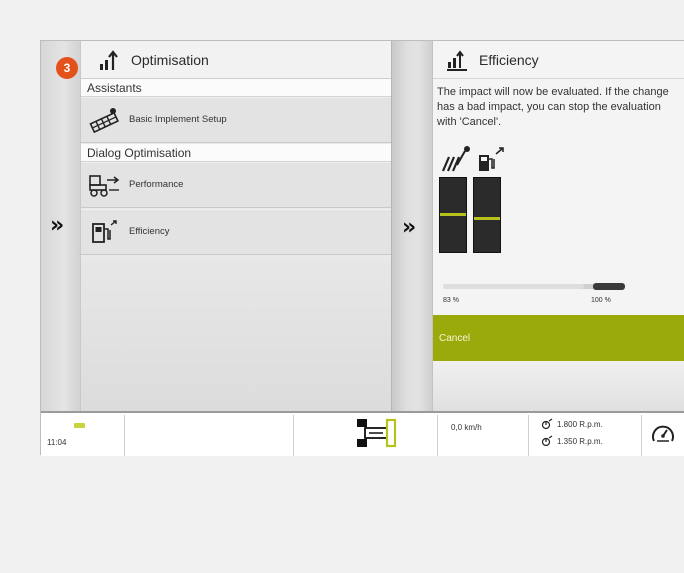  Describe the element at coordinates (491, 159) in the screenshot. I see `fuel-consumption-icon` at that location.